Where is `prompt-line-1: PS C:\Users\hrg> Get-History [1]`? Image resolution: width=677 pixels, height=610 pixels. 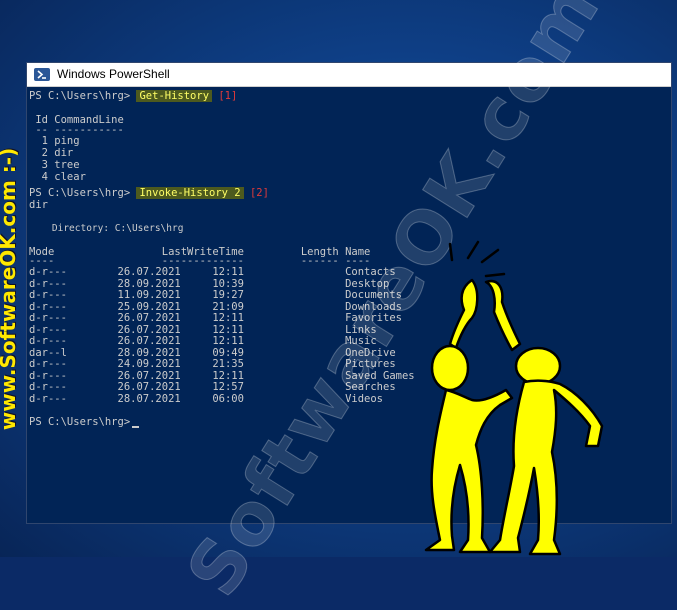 prompt-line-1: PS C:\Users\hrg> Get-History [1] is located at coordinates (133, 96).